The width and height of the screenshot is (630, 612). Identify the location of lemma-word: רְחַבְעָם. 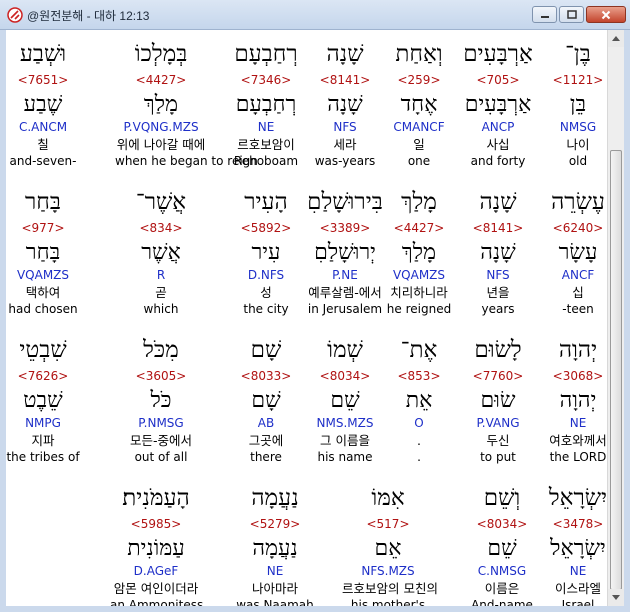
(266, 104).